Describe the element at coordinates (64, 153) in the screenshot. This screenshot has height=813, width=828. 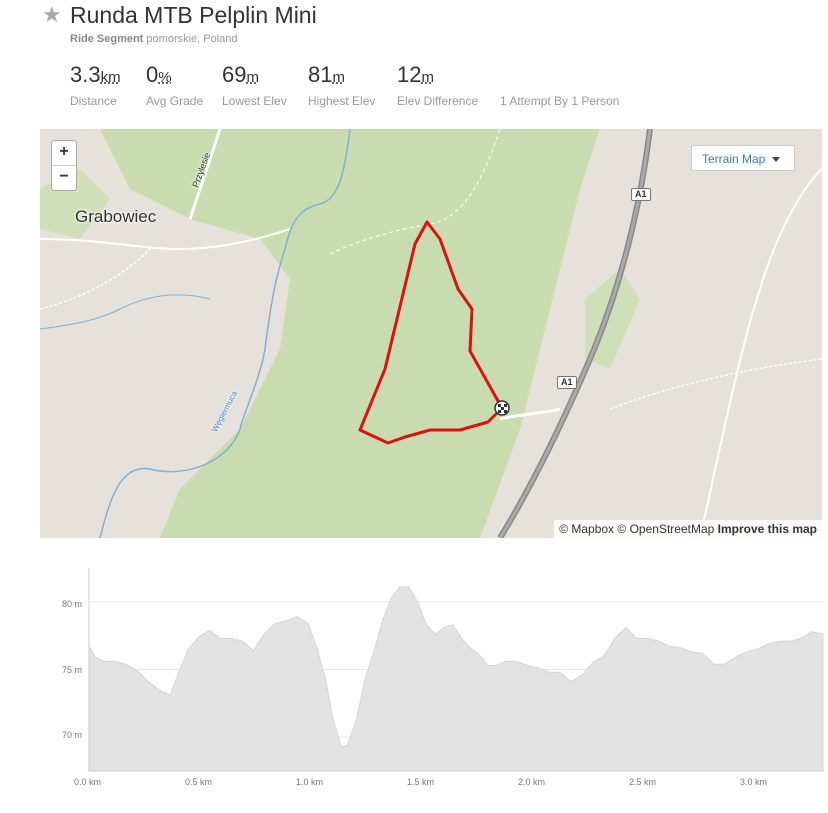
I see `zoom-in-button: +` at that location.